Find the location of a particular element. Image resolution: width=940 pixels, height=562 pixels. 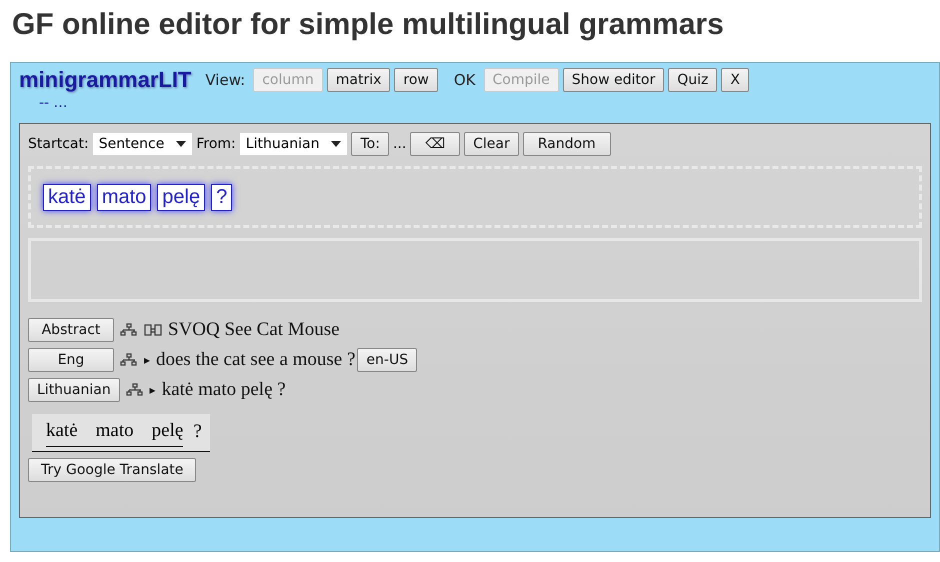

random-button: Random is located at coordinates (566, 144).